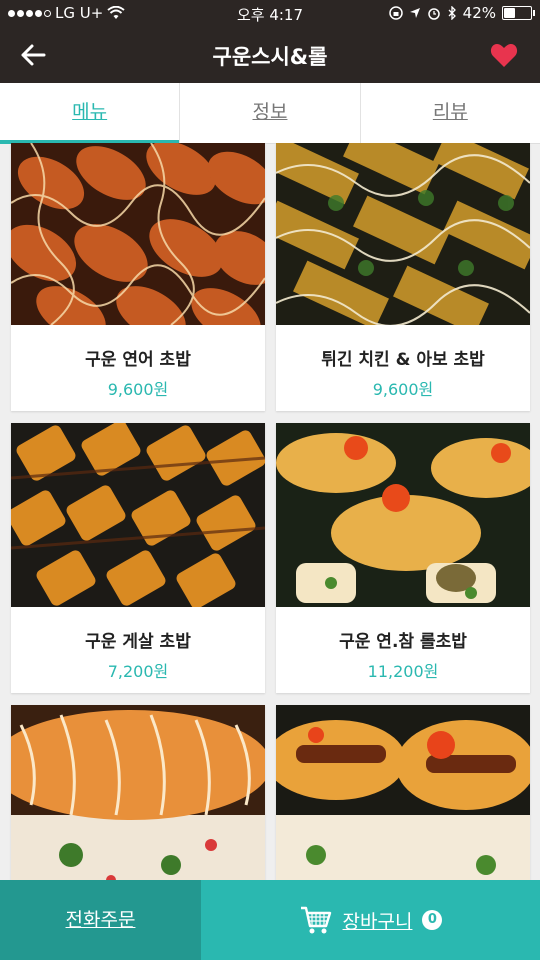 This screenshot has width=540, height=960. I want to click on app-header: 구운스시&롤, so click(270, 54).